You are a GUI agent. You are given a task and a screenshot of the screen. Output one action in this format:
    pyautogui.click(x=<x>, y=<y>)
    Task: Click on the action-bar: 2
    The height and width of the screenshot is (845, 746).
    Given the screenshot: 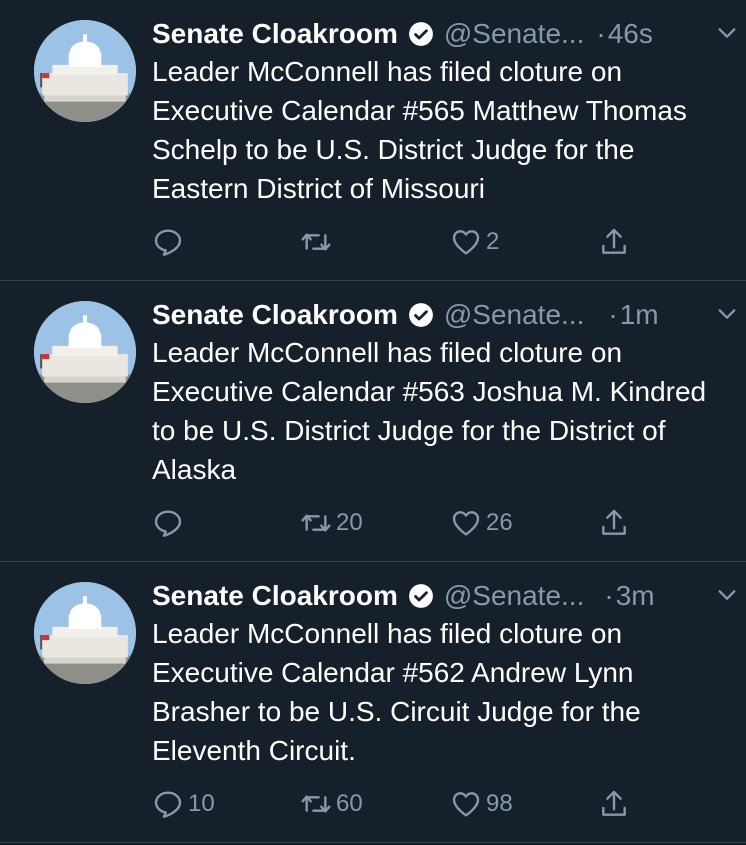 What is the action you would take?
    pyautogui.click(x=402, y=242)
    